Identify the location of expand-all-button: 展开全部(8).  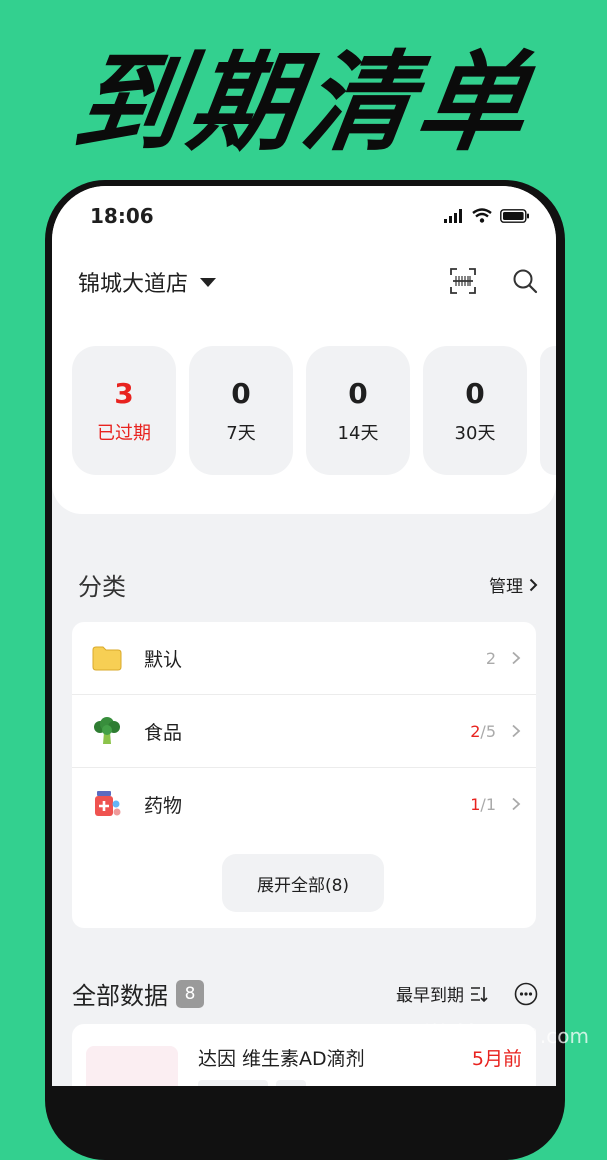
(303, 883).